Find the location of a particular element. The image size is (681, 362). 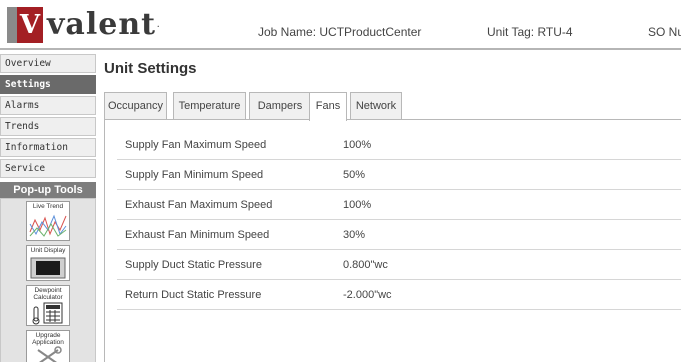

sidebar-item-service: Service is located at coordinates (48, 168).